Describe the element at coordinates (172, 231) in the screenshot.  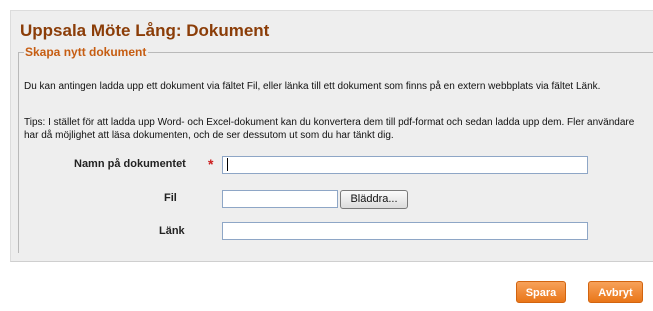
I see `link-field-label: Länk` at that location.